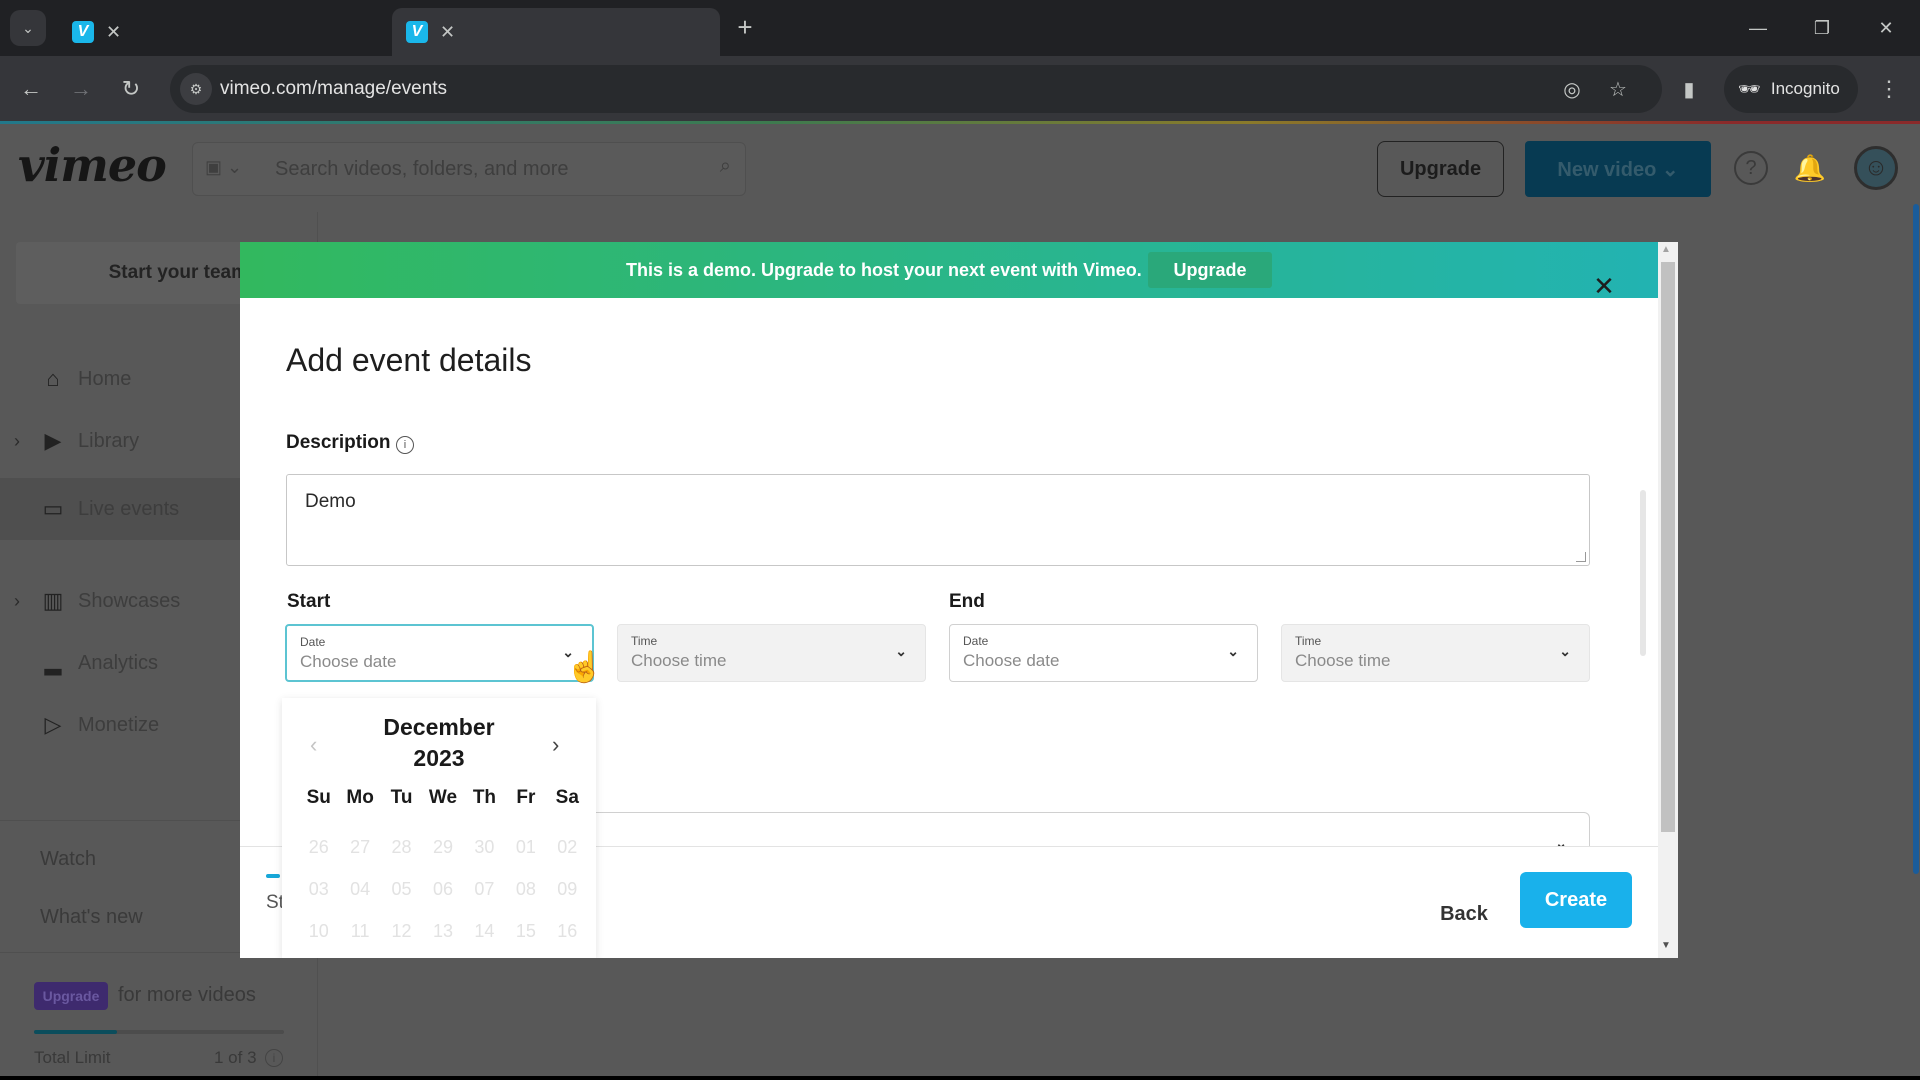 Image resolution: width=1920 pixels, height=1080 pixels. I want to click on calendar-day: 08, so click(525, 889).